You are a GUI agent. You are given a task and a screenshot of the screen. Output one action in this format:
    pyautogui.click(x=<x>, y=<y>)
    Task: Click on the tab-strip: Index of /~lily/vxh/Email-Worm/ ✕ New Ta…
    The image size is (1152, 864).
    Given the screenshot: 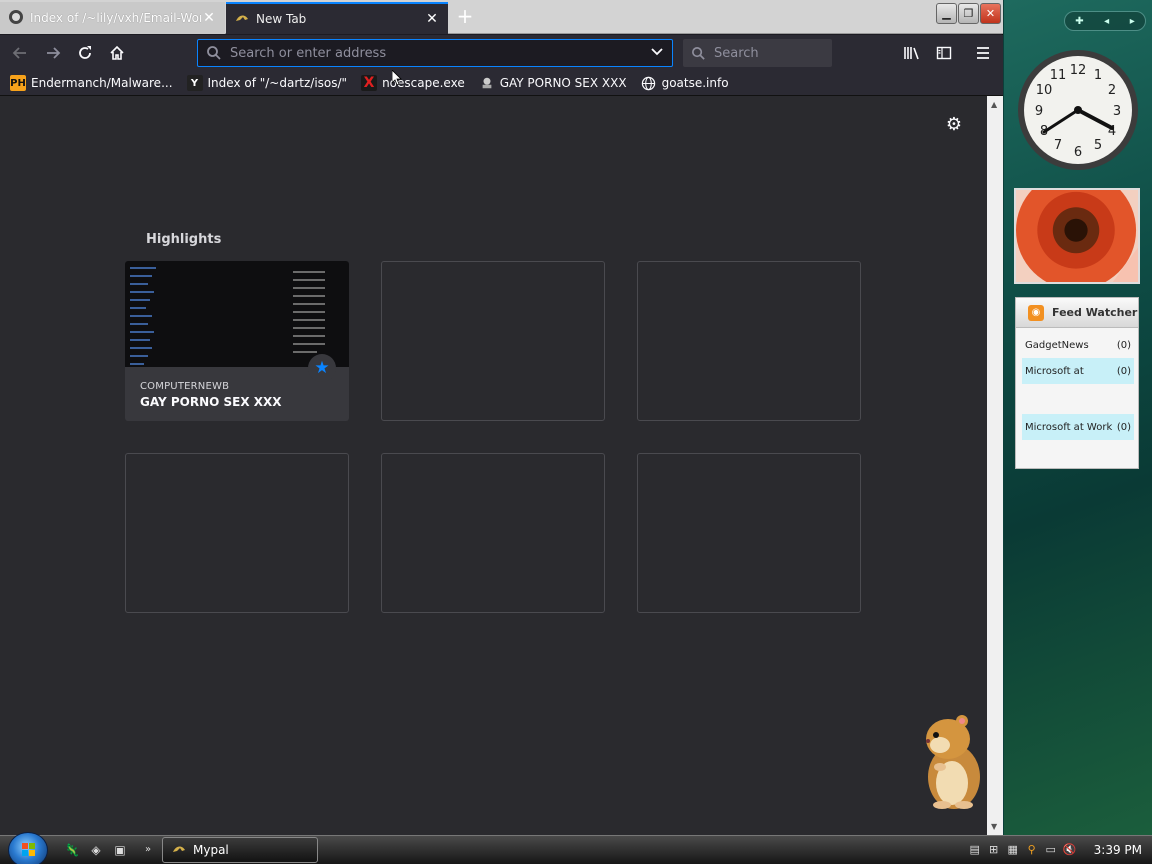 What is the action you would take?
    pyautogui.click(x=501, y=17)
    